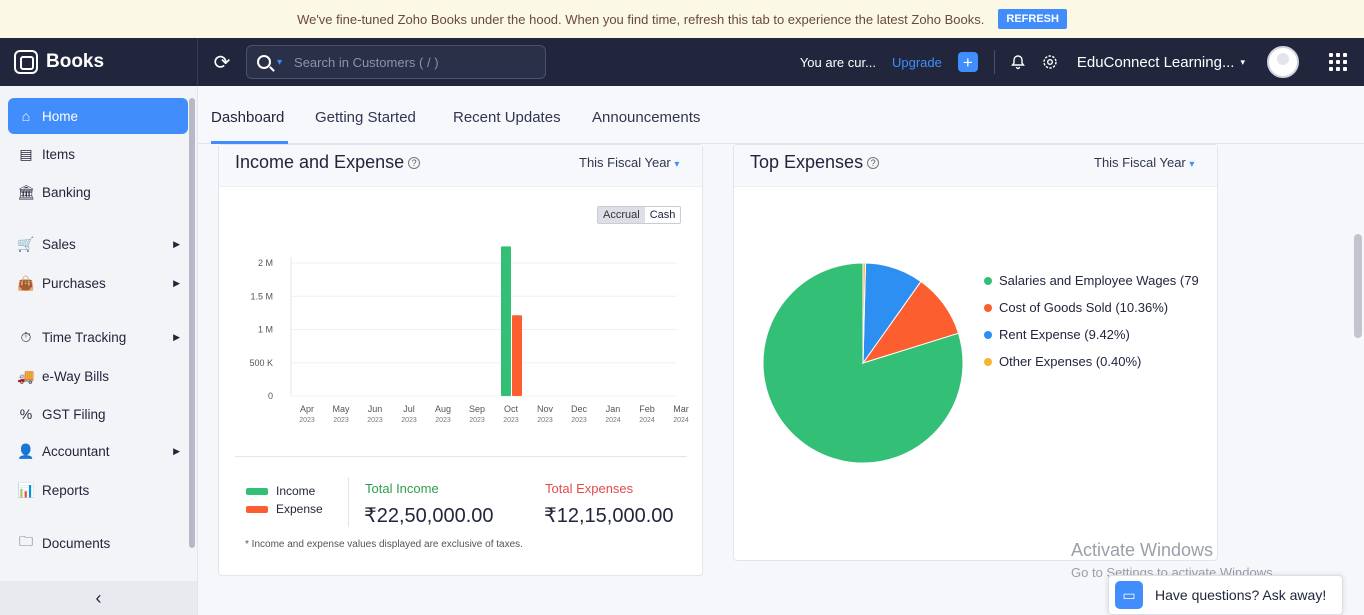 This screenshot has height=615, width=1364. Describe the element at coordinates (443, 409) in the screenshot. I see `x-tick-label: Aug` at that location.